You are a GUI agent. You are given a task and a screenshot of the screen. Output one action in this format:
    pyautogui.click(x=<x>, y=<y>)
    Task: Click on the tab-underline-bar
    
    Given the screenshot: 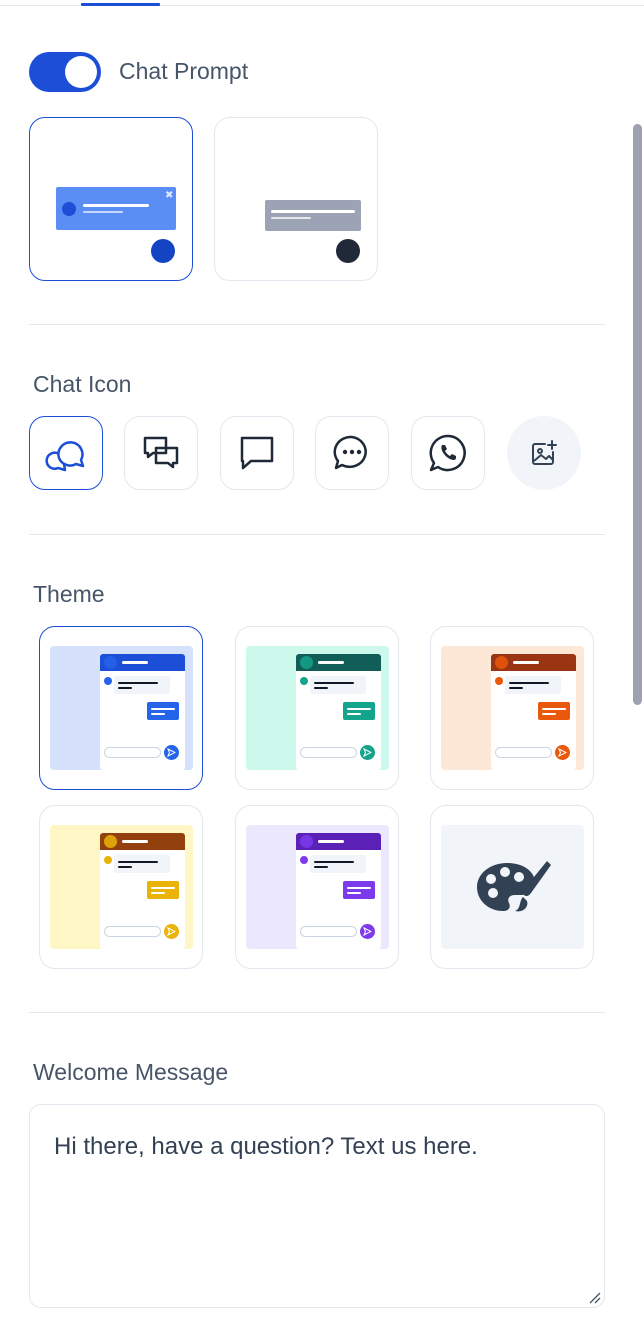 What is the action you would take?
    pyautogui.click(x=322, y=4)
    